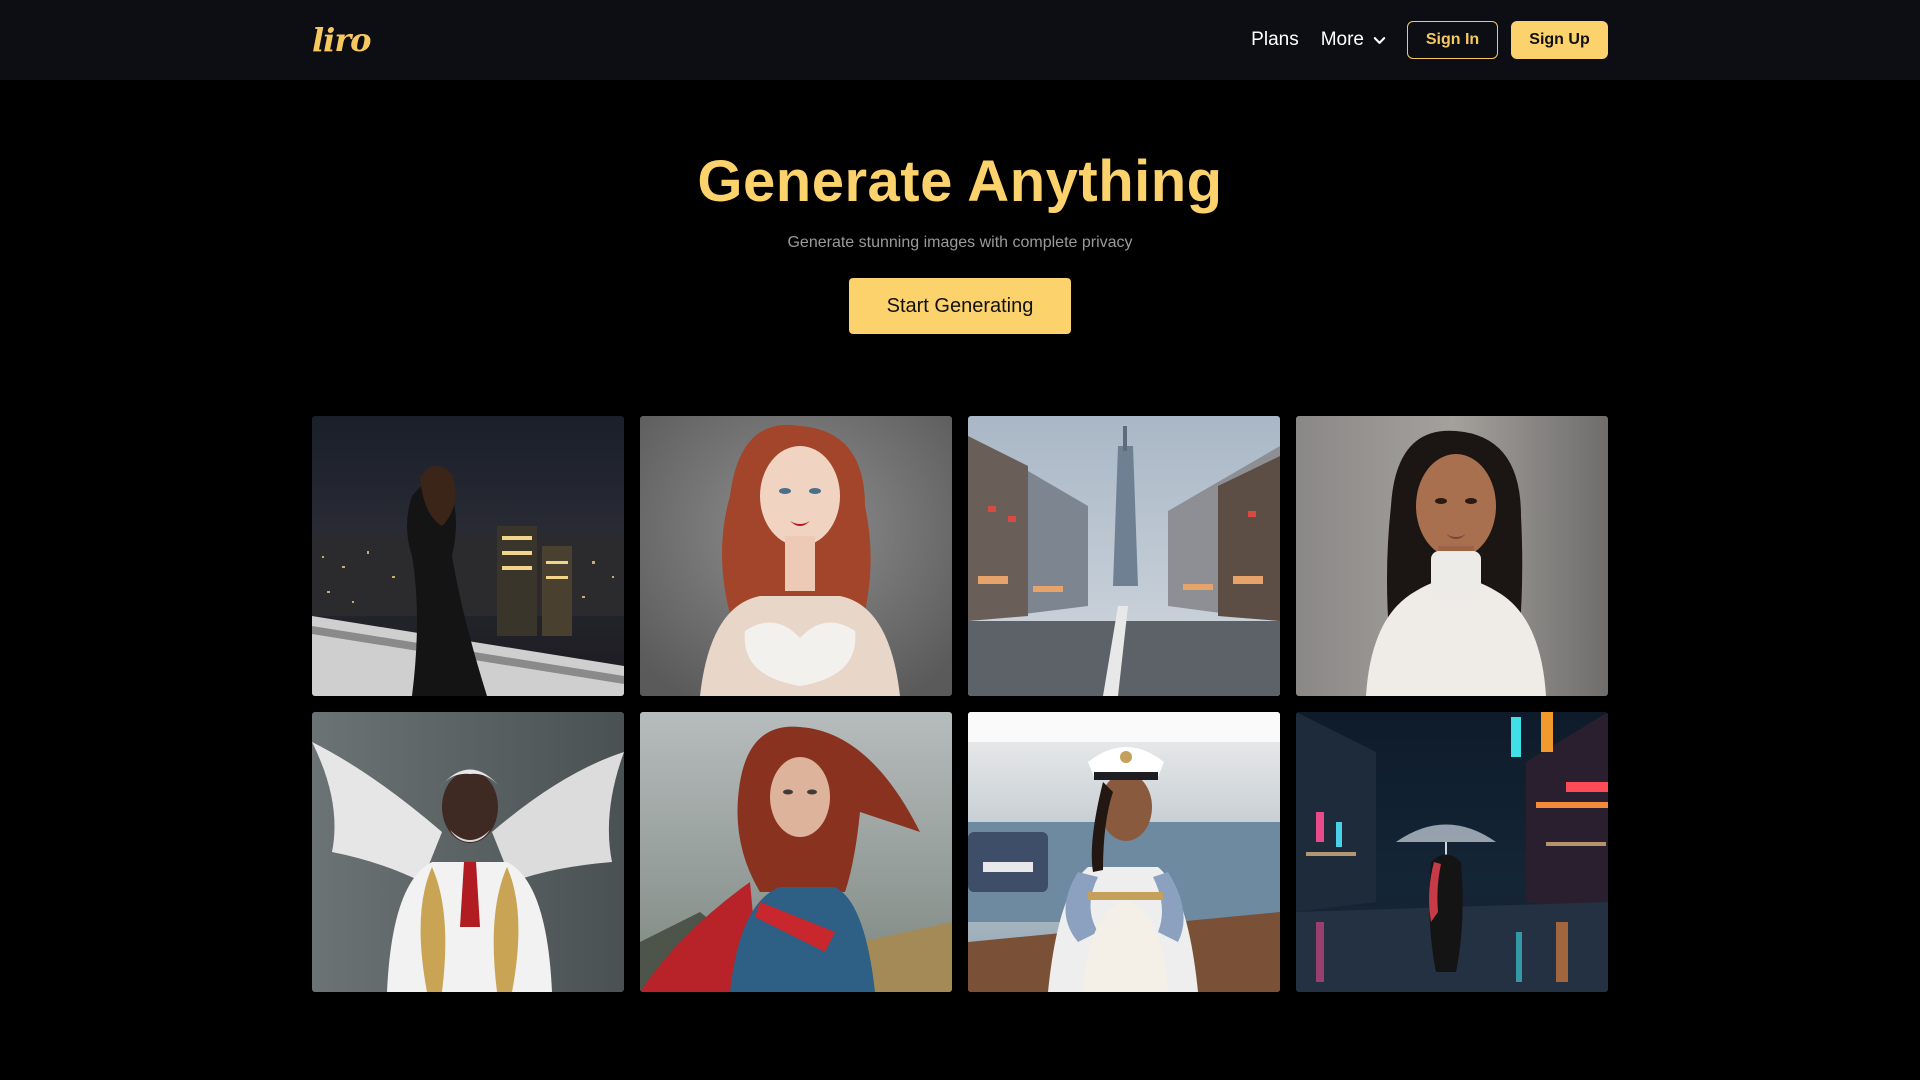 The image size is (1920, 1080). What do you see at coordinates (1379, 40) in the screenshot?
I see `chevron-down-icon` at bounding box center [1379, 40].